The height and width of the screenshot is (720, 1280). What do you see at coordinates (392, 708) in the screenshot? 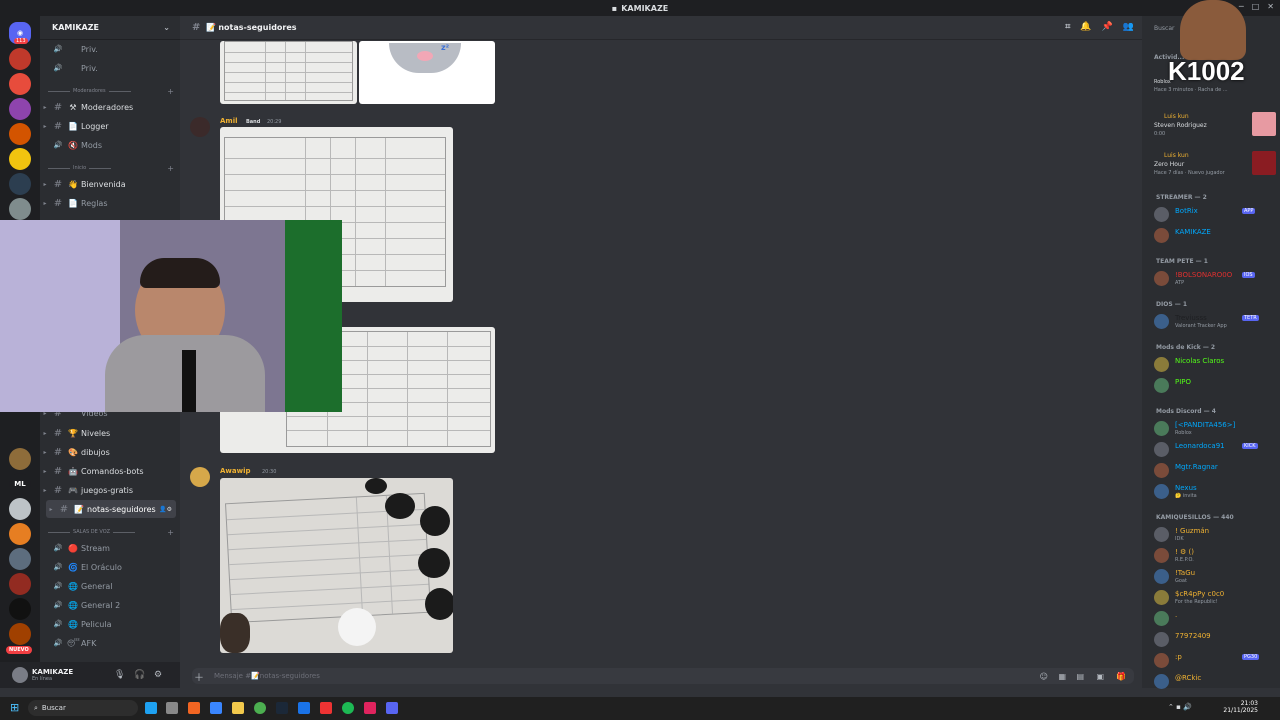
I see `discord-icon` at bounding box center [392, 708].